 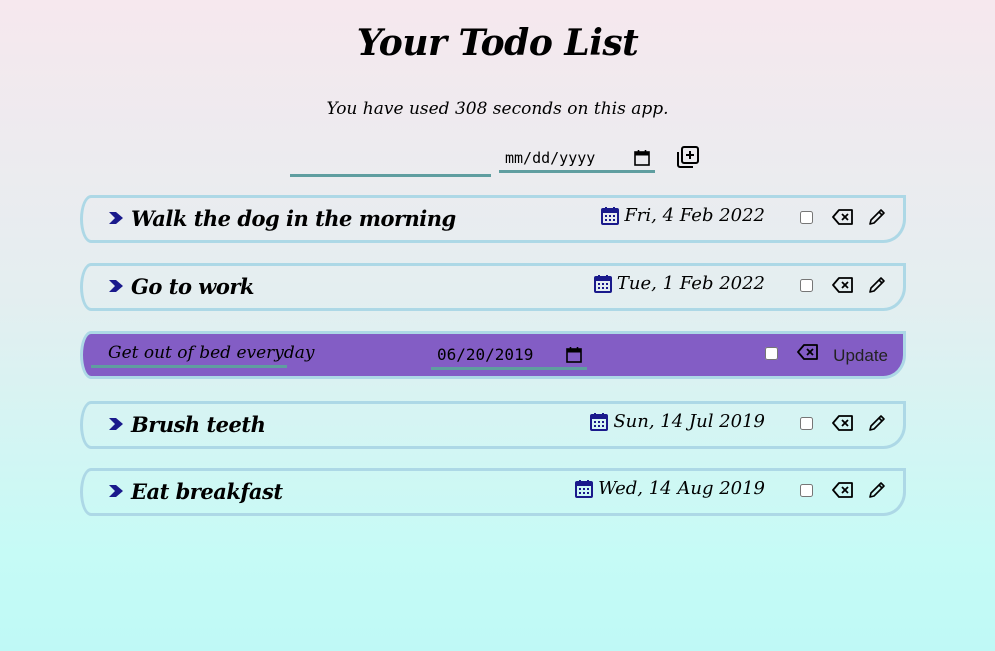 I want to click on todo-text: Eat breakfast, so click(x=207, y=491).